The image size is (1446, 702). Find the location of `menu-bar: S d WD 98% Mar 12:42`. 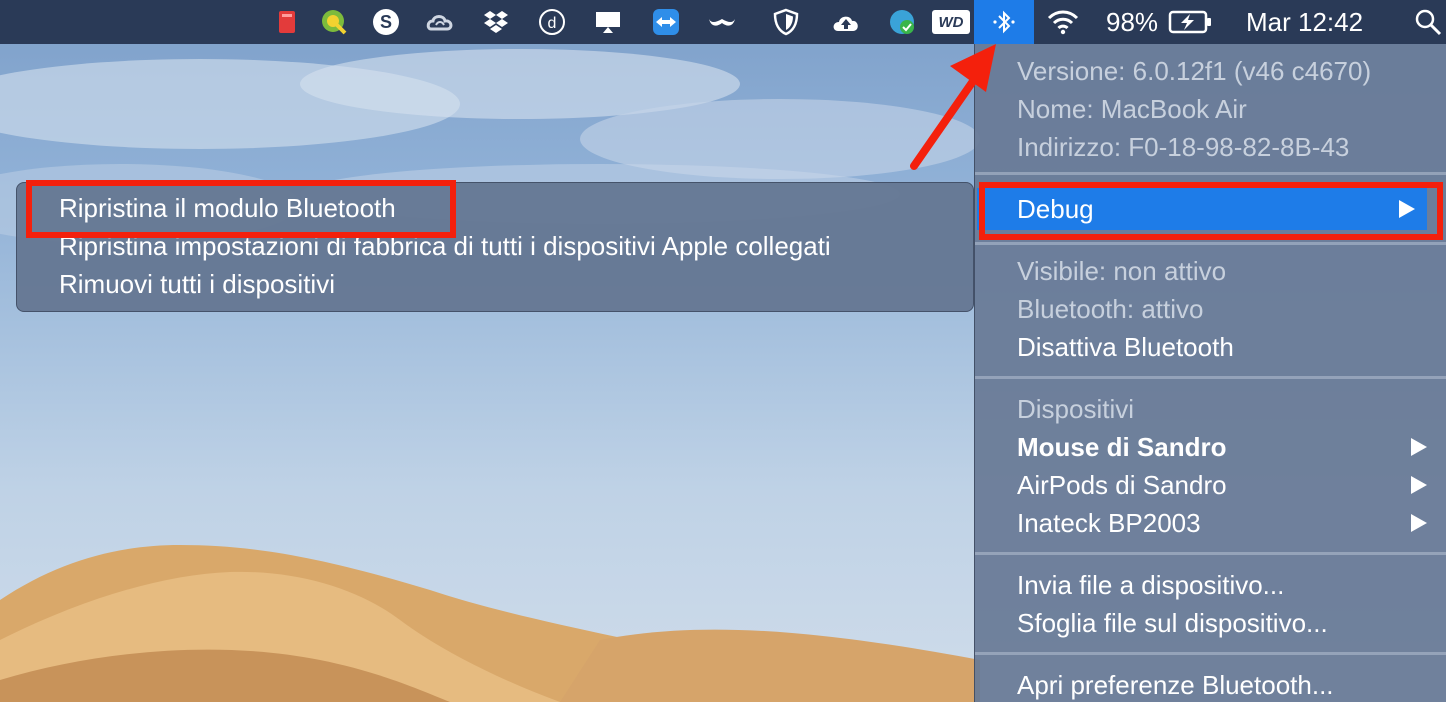

menu-bar: S d WD 98% Mar 12:42 is located at coordinates (723, 22).